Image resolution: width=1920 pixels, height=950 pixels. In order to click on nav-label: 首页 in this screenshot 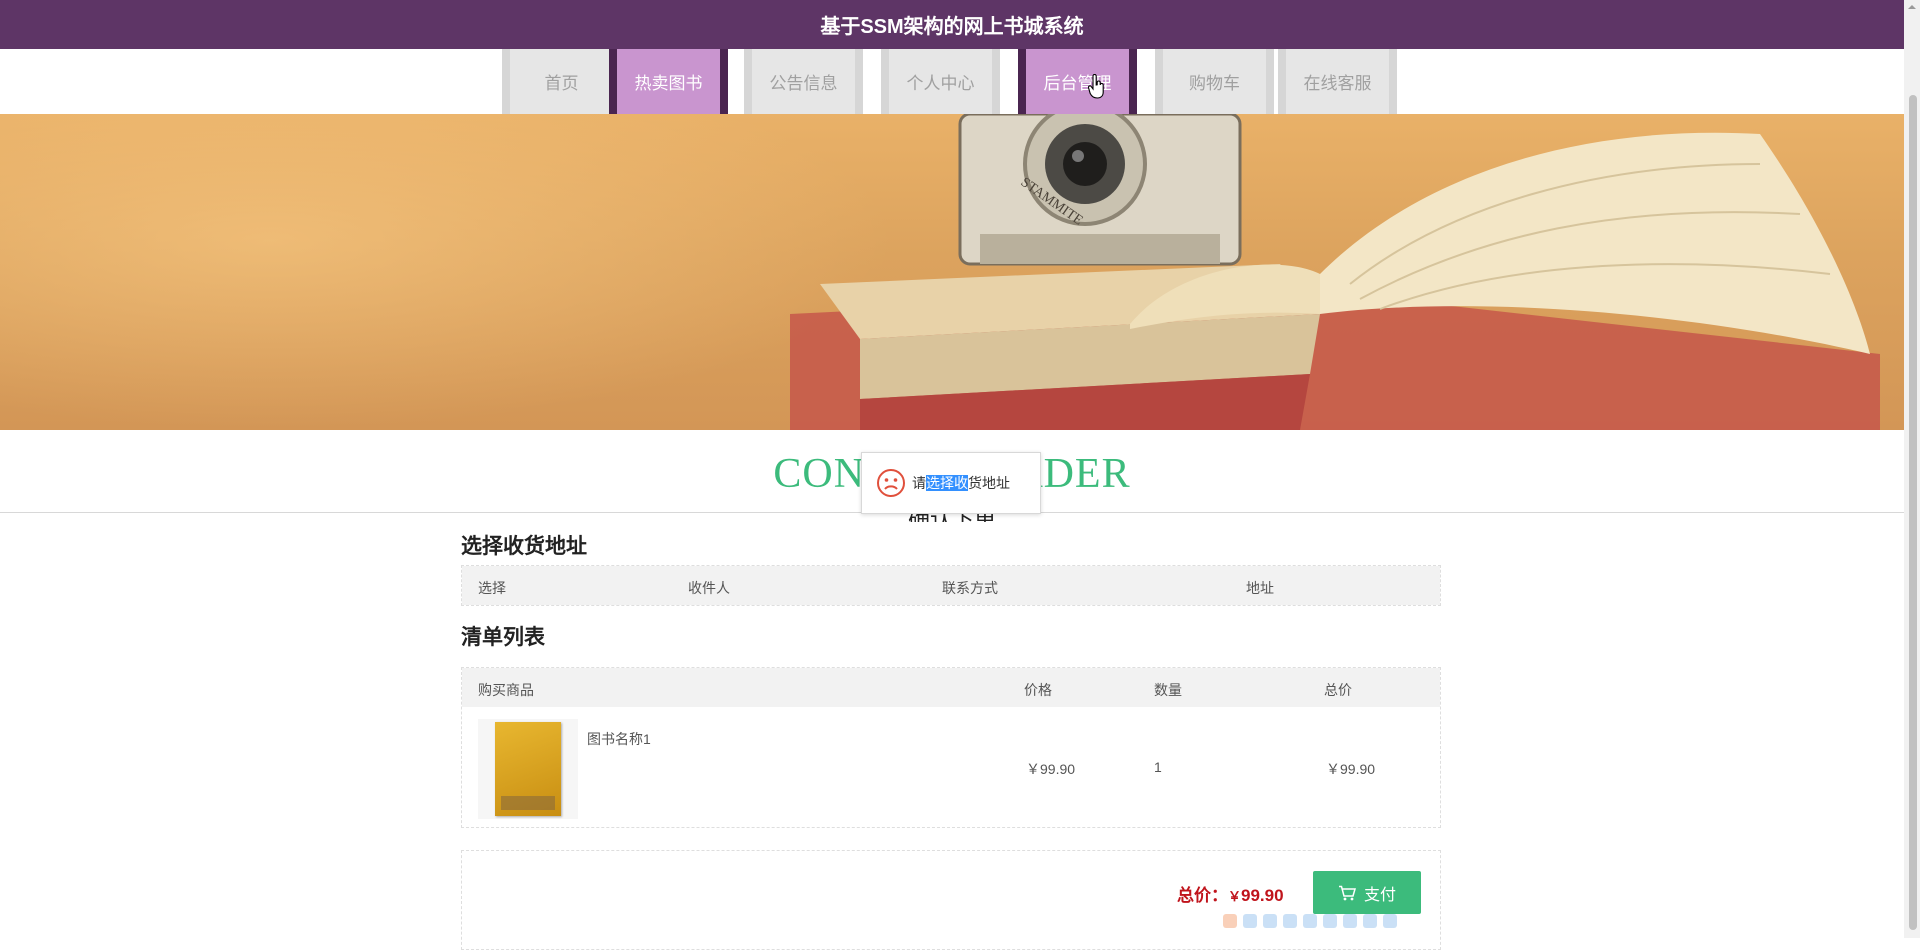, I will do `click(561, 83)`.